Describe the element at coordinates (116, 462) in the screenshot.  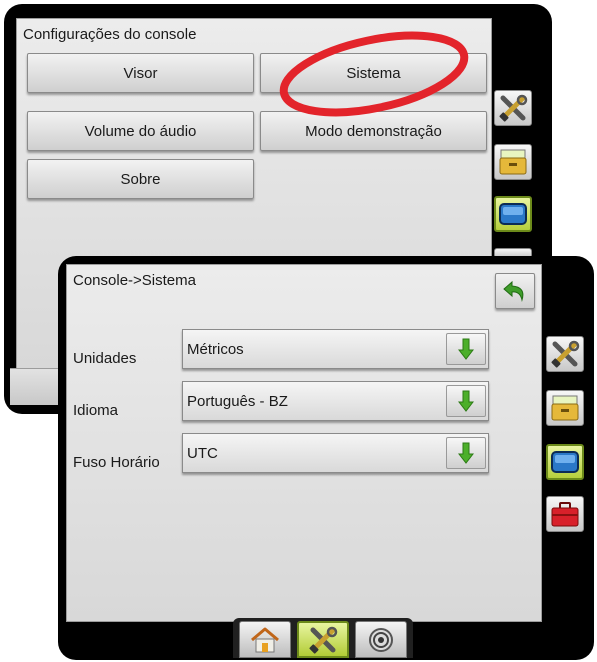
I see `timezone-label: Fuso Horário` at that location.